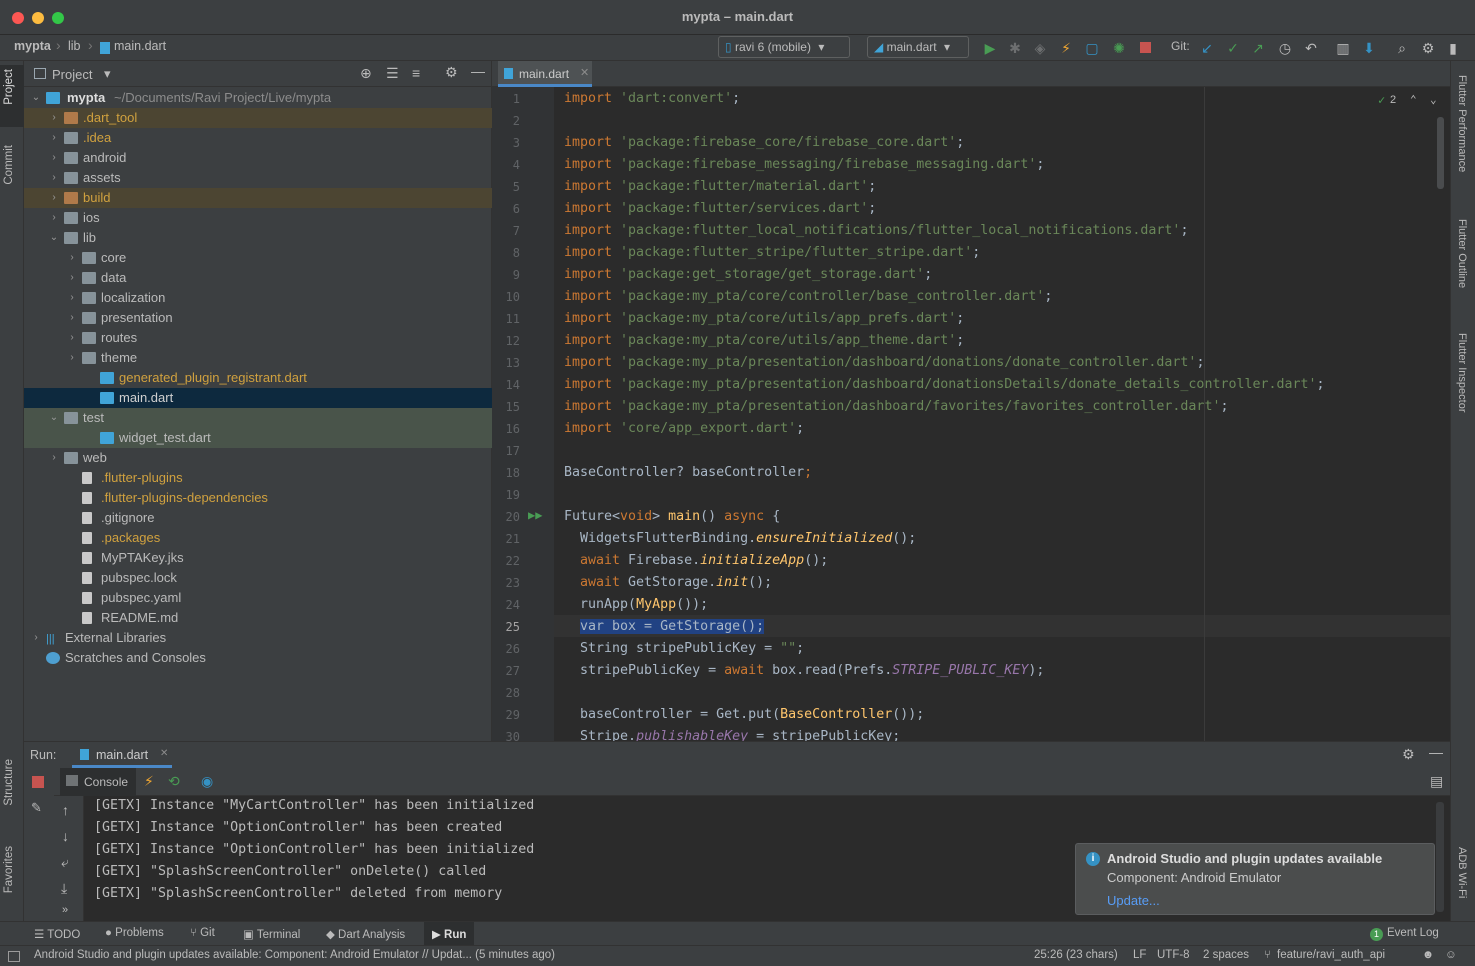  I want to click on chevron-down-icon: ⌄, so click(54, 238).